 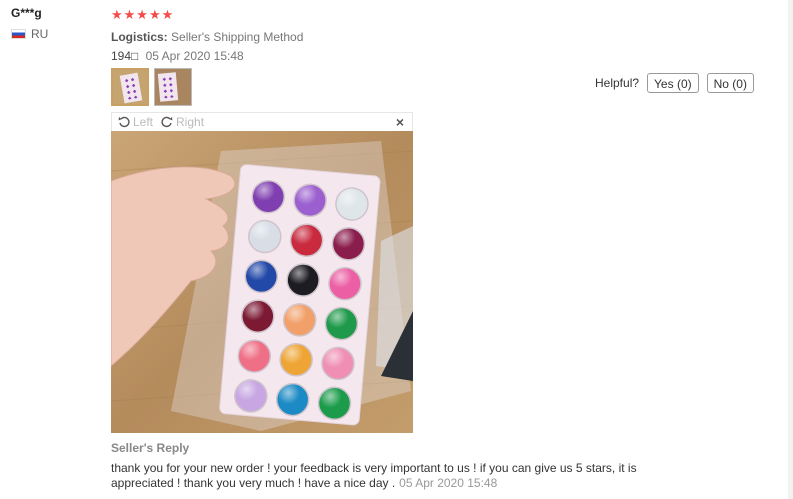 What do you see at coordinates (190, 122) in the screenshot?
I see `rotate-right-label: Right` at bounding box center [190, 122].